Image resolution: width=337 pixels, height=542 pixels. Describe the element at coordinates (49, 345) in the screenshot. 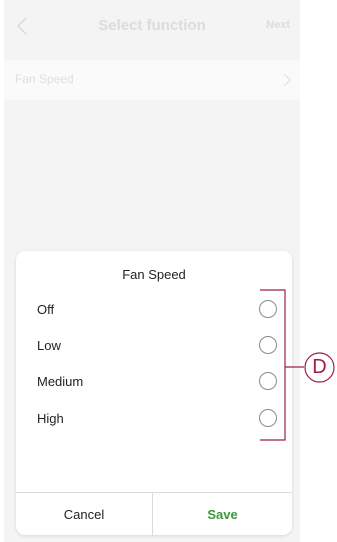

I see `option-label: Low` at that location.